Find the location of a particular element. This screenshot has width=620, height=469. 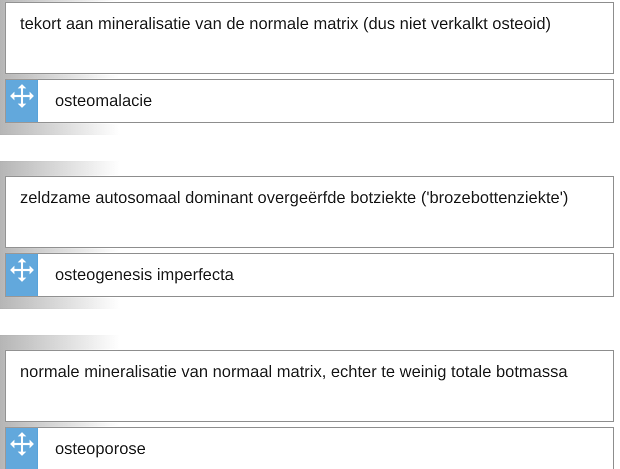

answer-item: osteogenesis imperfecta is located at coordinates (309, 275).